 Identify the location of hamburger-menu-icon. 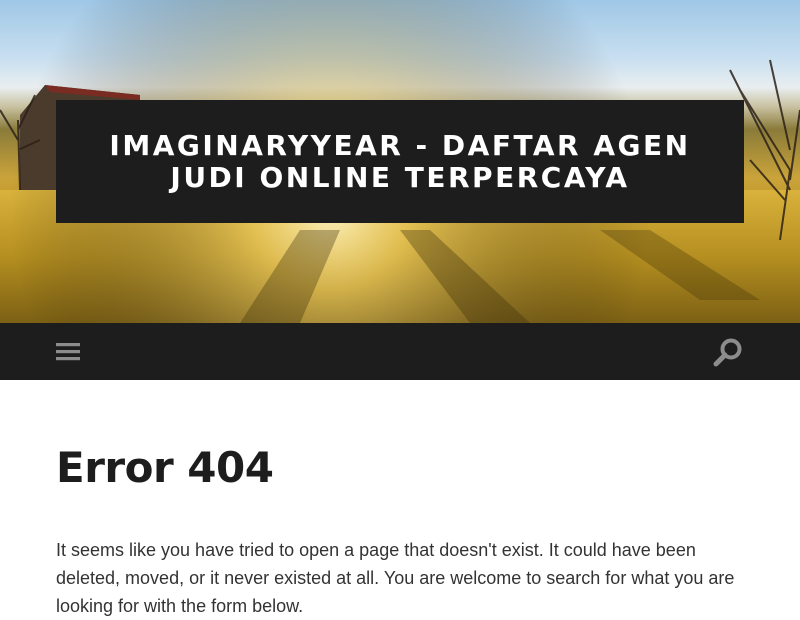
(68, 352).